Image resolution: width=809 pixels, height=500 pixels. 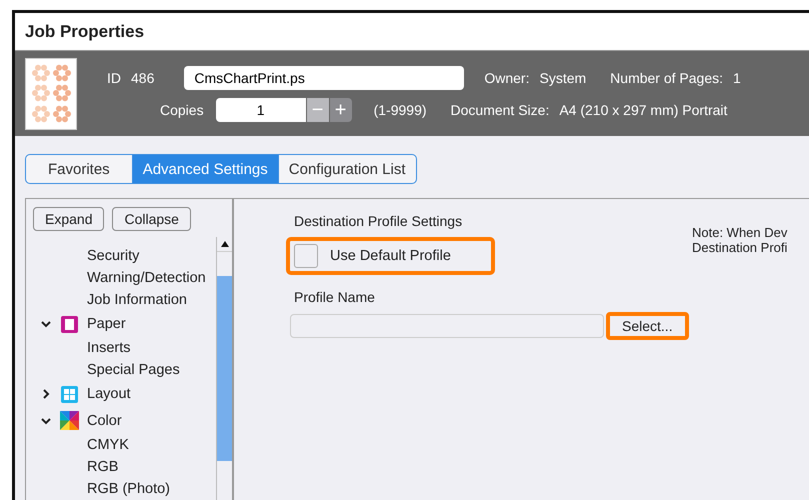 I want to click on profile-name-field, so click(x=447, y=326).